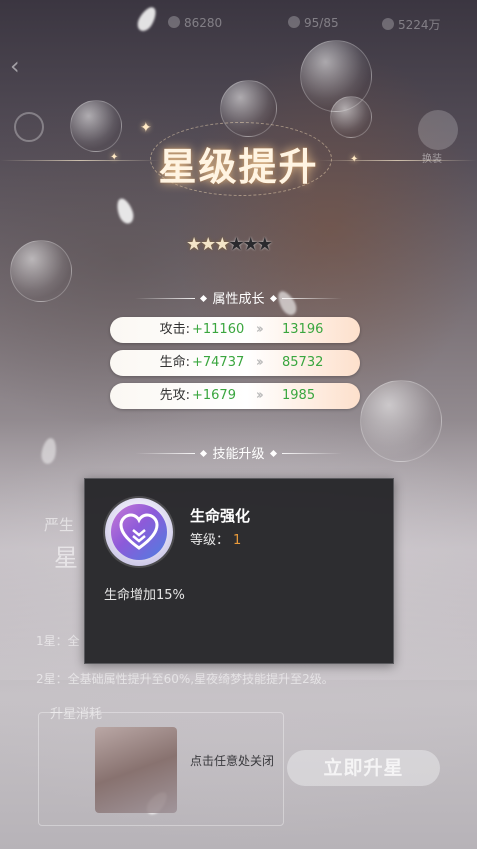 This screenshot has height=849, width=477. What do you see at coordinates (238, 297) in the screenshot?
I see `attributes-heading: 属性成长` at bounding box center [238, 297].